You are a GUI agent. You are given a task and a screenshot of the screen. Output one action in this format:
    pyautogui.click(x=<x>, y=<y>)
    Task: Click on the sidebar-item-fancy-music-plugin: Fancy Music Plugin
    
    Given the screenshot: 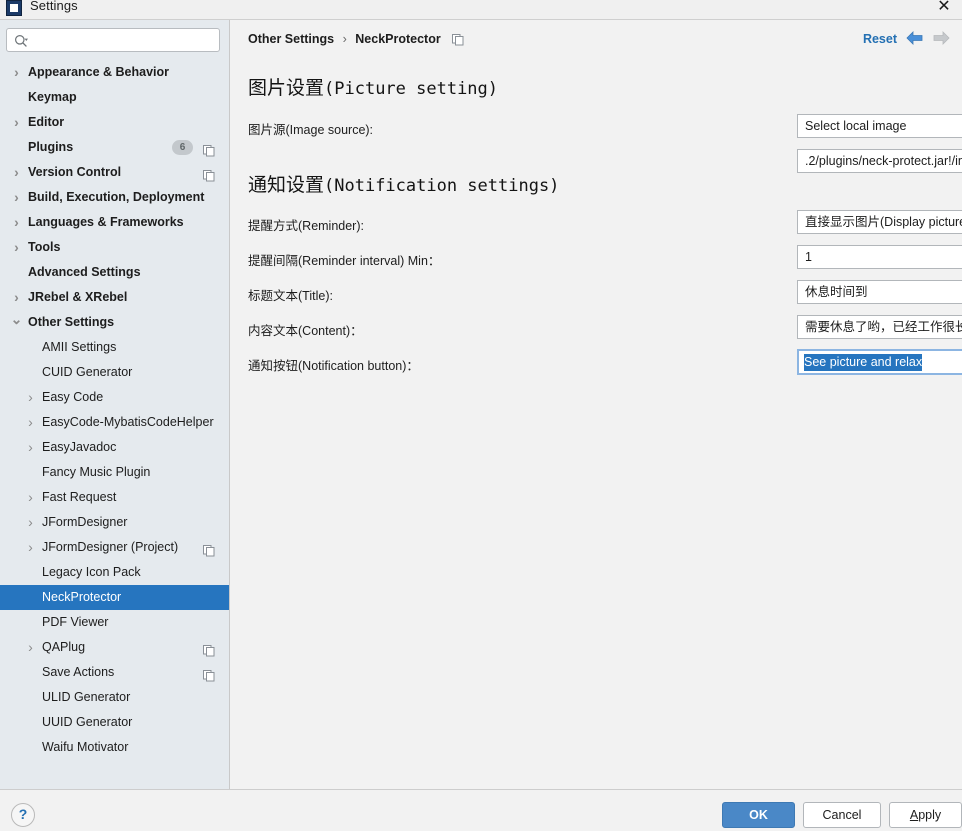 What is the action you would take?
    pyautogui.click(x=114, y=472)
    